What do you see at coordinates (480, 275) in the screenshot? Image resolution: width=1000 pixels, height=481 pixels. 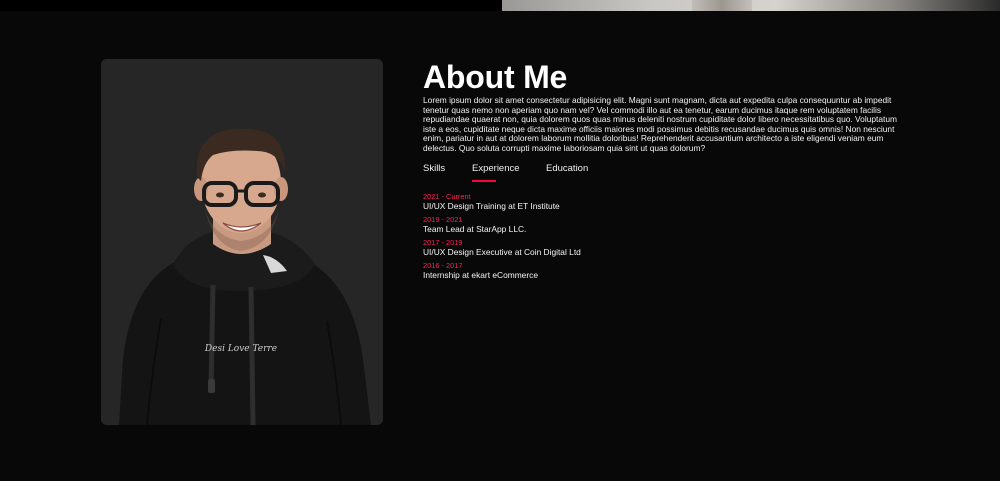 I see `entry-role: Internship at ekart eCommerce` at bounding box center [480, 275].